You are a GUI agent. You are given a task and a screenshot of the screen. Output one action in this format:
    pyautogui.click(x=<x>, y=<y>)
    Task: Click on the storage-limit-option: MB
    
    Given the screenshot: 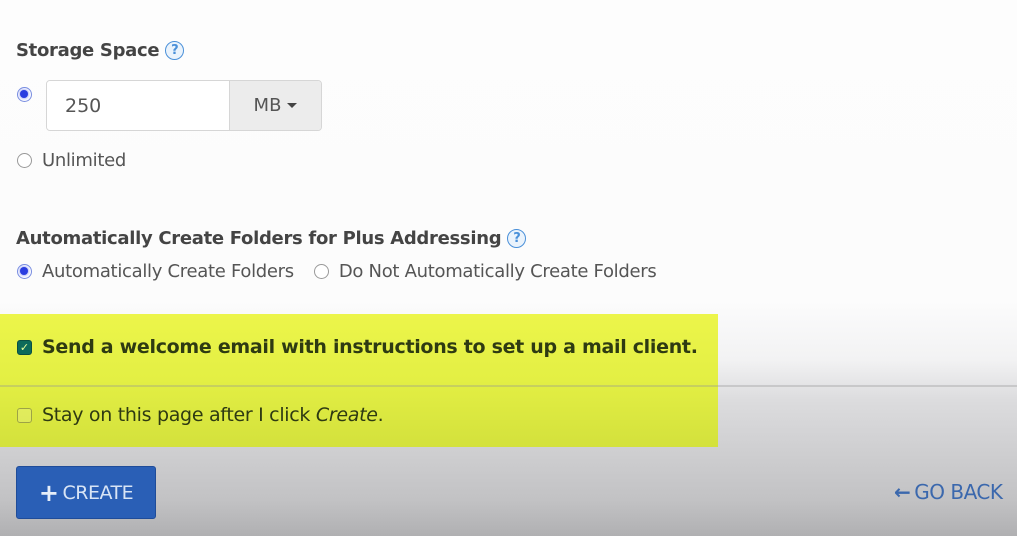 What is the action you would take?
    pyautogui.click(x=169, y=105)
    